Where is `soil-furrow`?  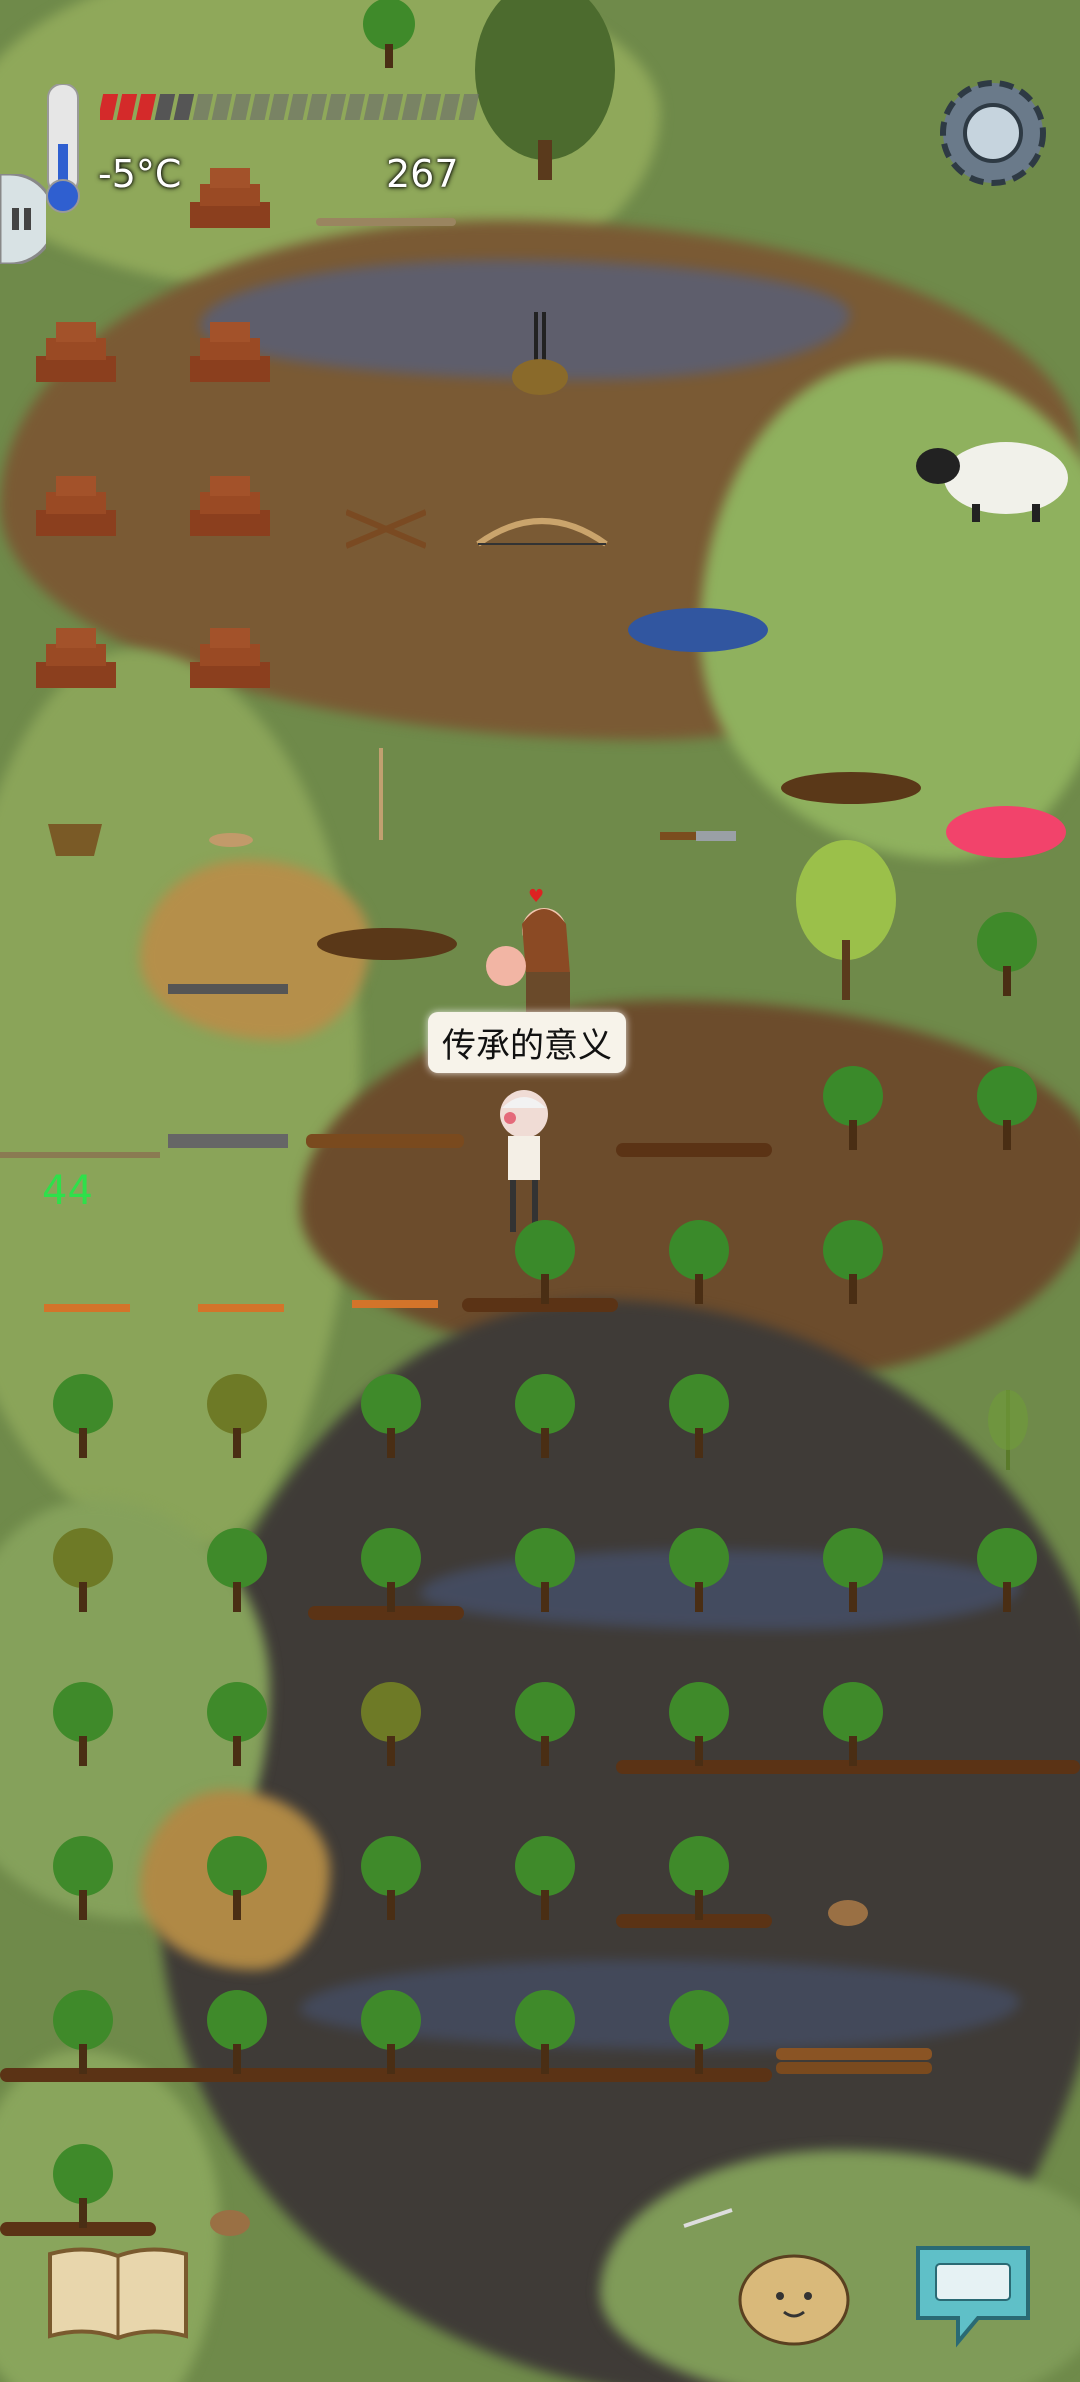 soil-furrow is located at coordinates (694, 1150).